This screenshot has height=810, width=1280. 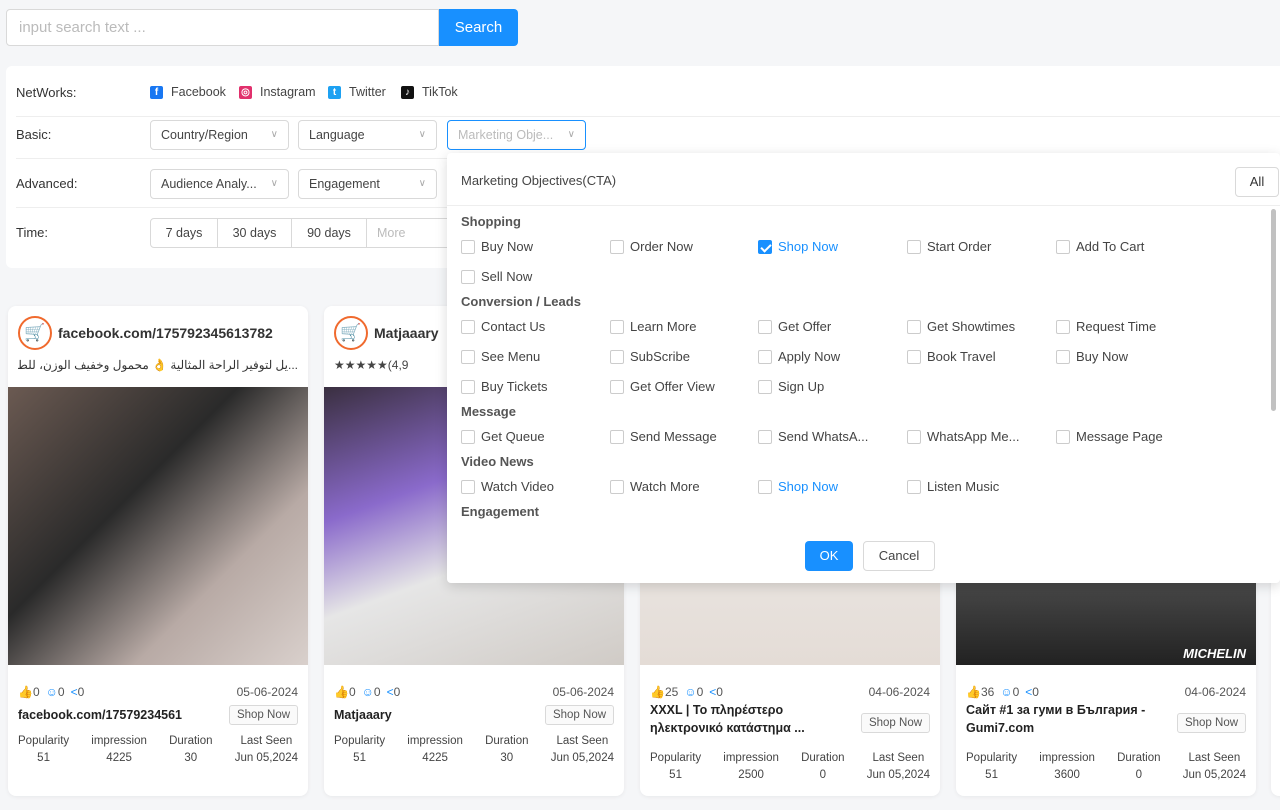 What do you see at coordinates (663, 436) in the screenshot?
I see `option-send-message: Send Message` at bounding box center [663, 436].